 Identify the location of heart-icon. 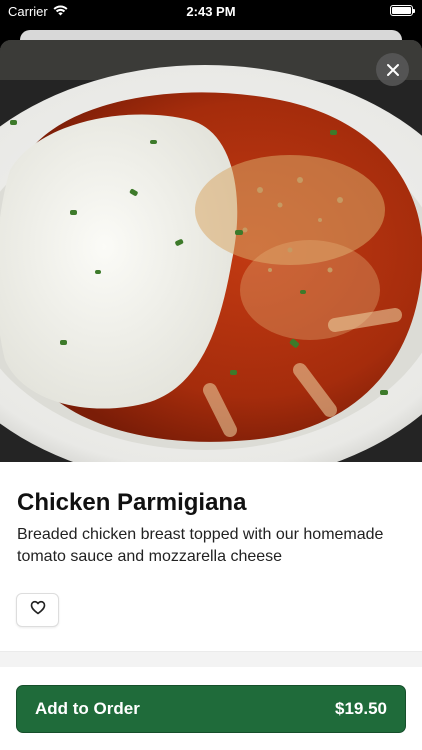
(38, 610).